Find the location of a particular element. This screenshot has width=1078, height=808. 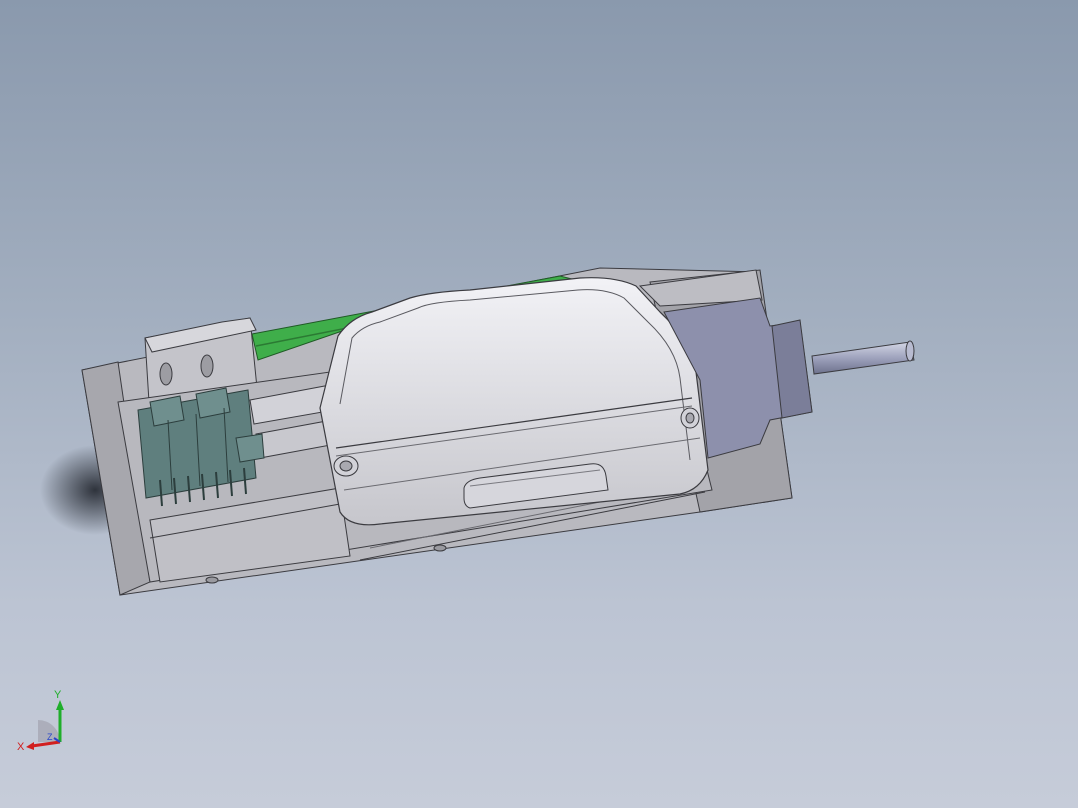

x-axis-head is located at coordinates (30, 746).